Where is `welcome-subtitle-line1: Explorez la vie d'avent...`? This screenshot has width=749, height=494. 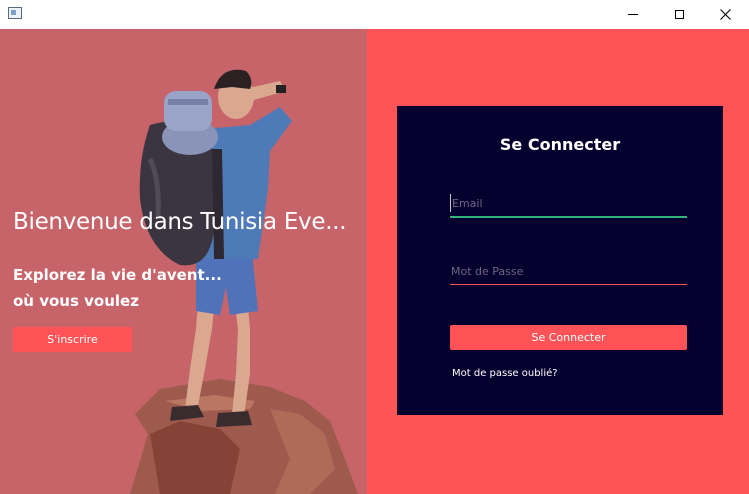
welcome-subtitle-line1: Explorez la vie d'avent... is located at coordinates (117, 275).